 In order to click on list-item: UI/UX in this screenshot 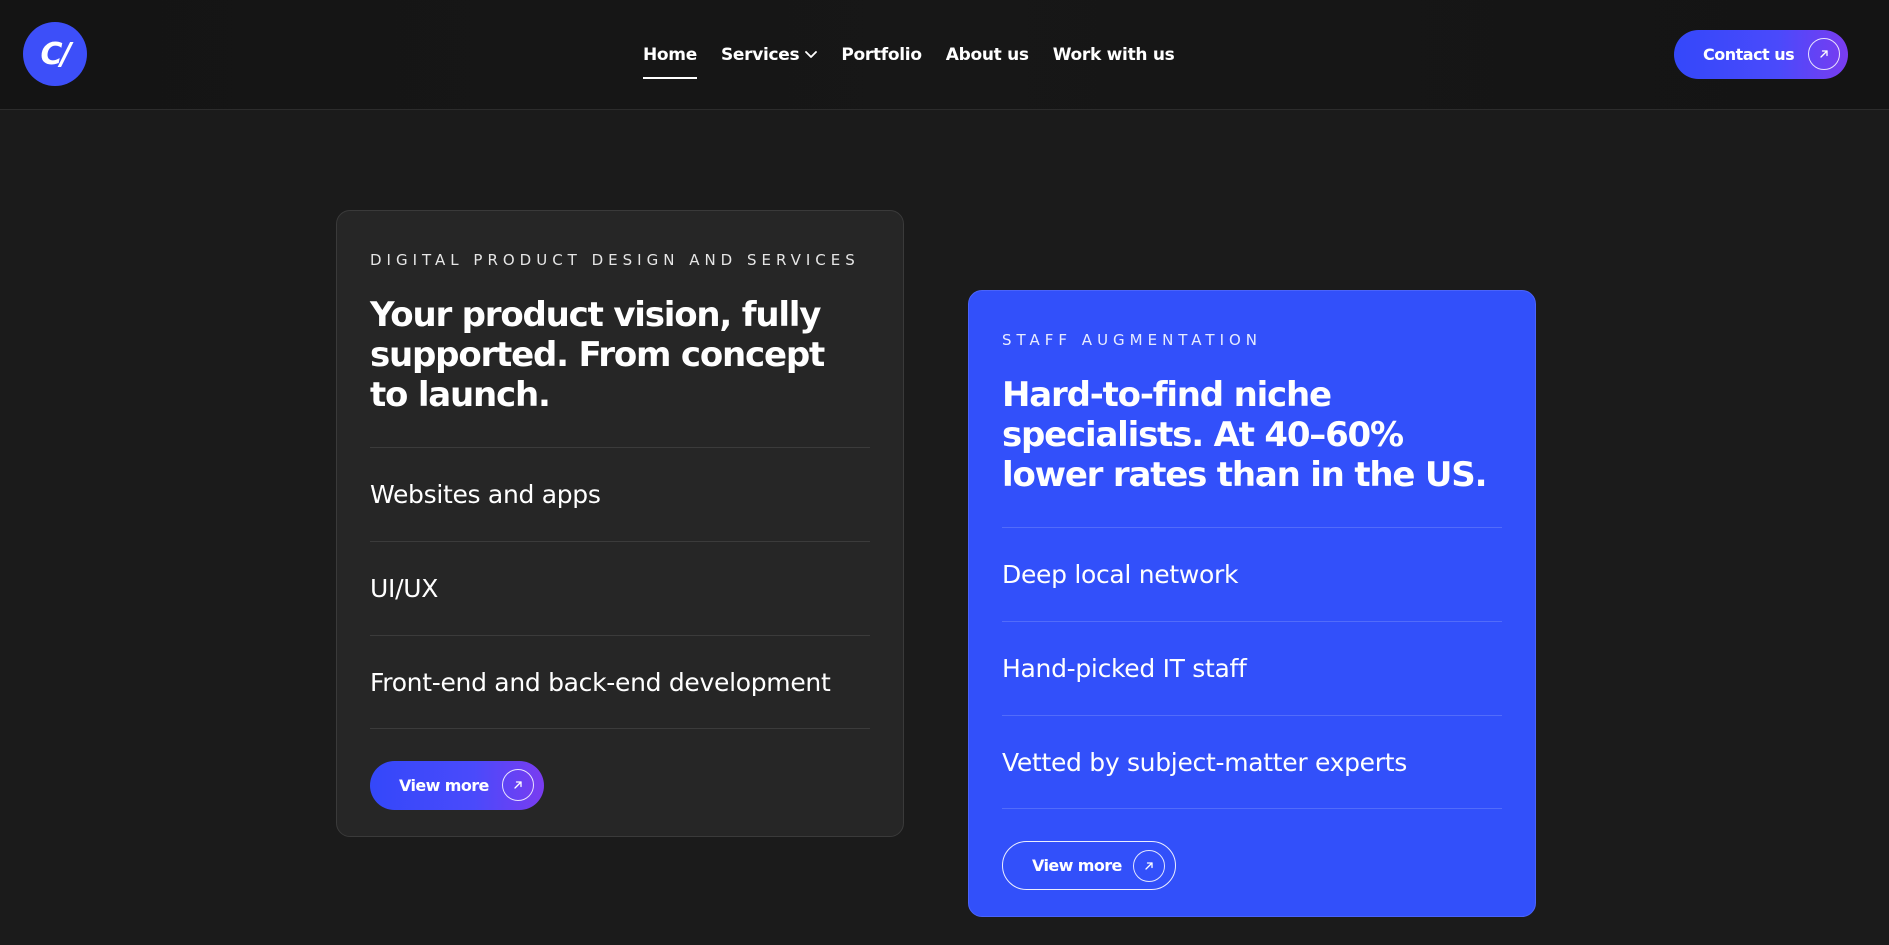, I will do `click(620, 588)`.